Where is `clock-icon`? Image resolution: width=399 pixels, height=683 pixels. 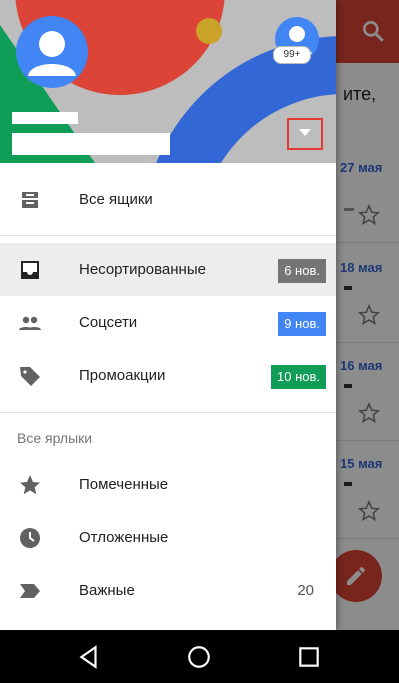 clock-icon is located at coordinates (30, 538).